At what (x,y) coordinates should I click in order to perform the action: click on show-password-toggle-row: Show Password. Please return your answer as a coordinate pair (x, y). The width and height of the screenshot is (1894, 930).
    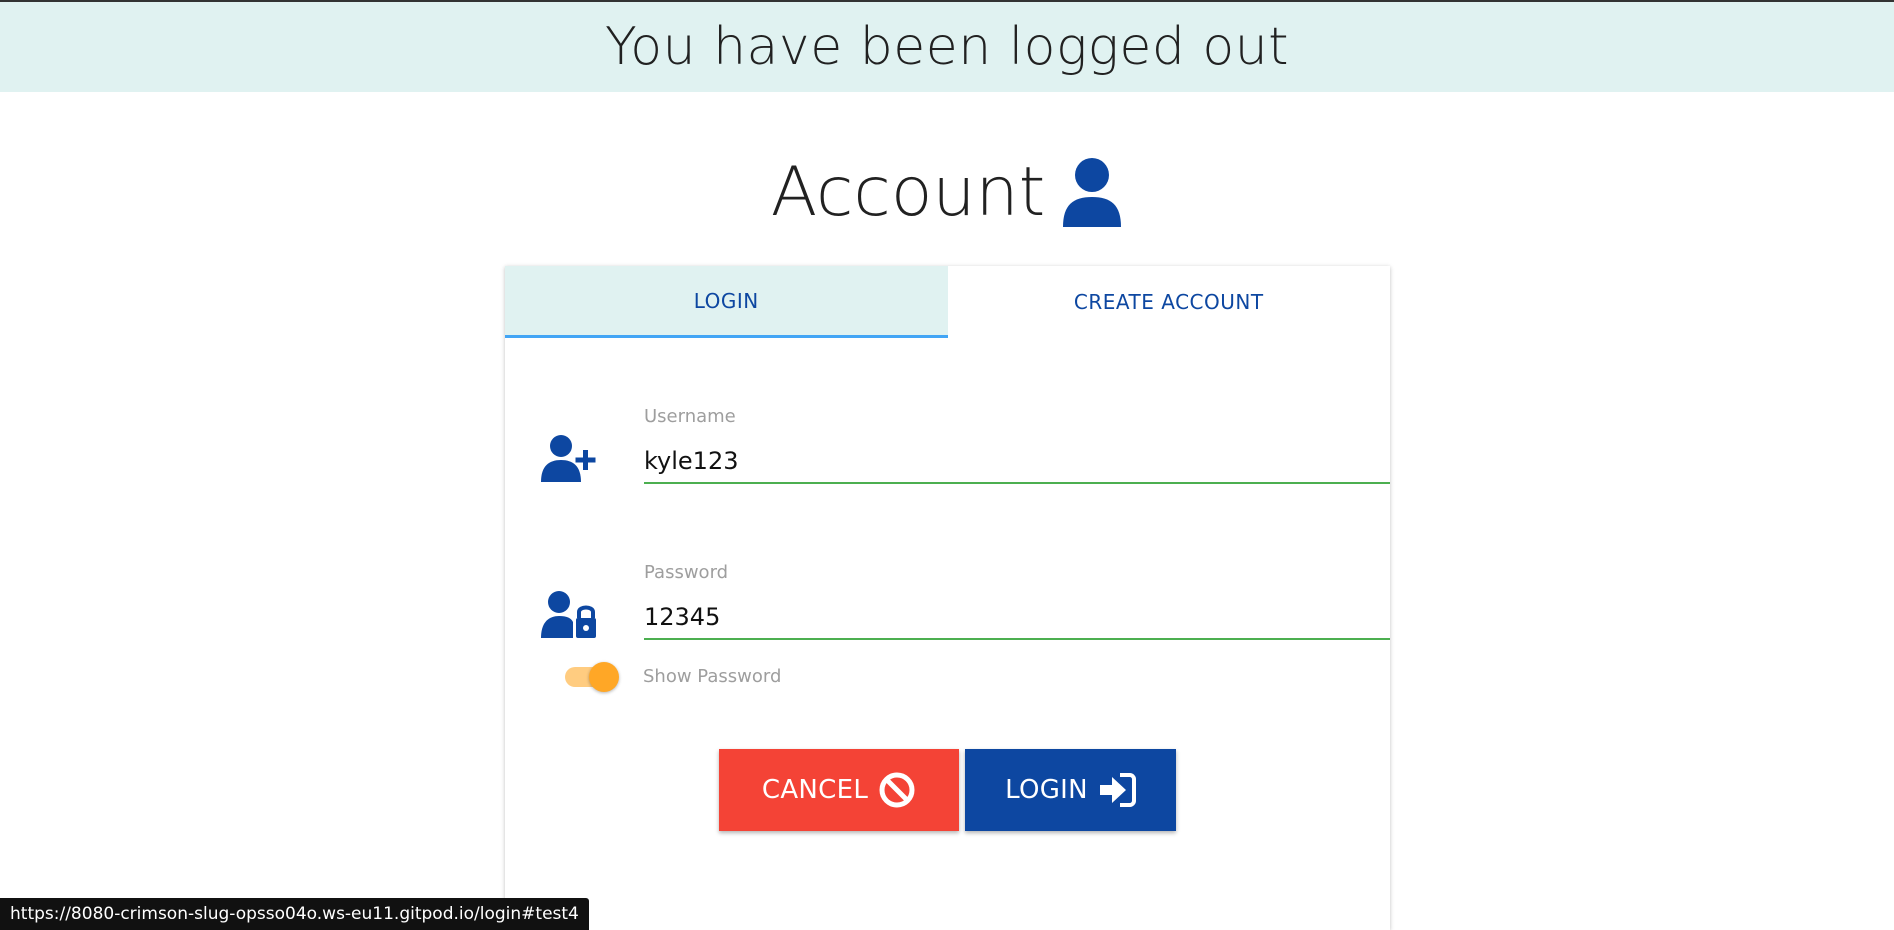
    Looking at the image, I should click on (673, 676).